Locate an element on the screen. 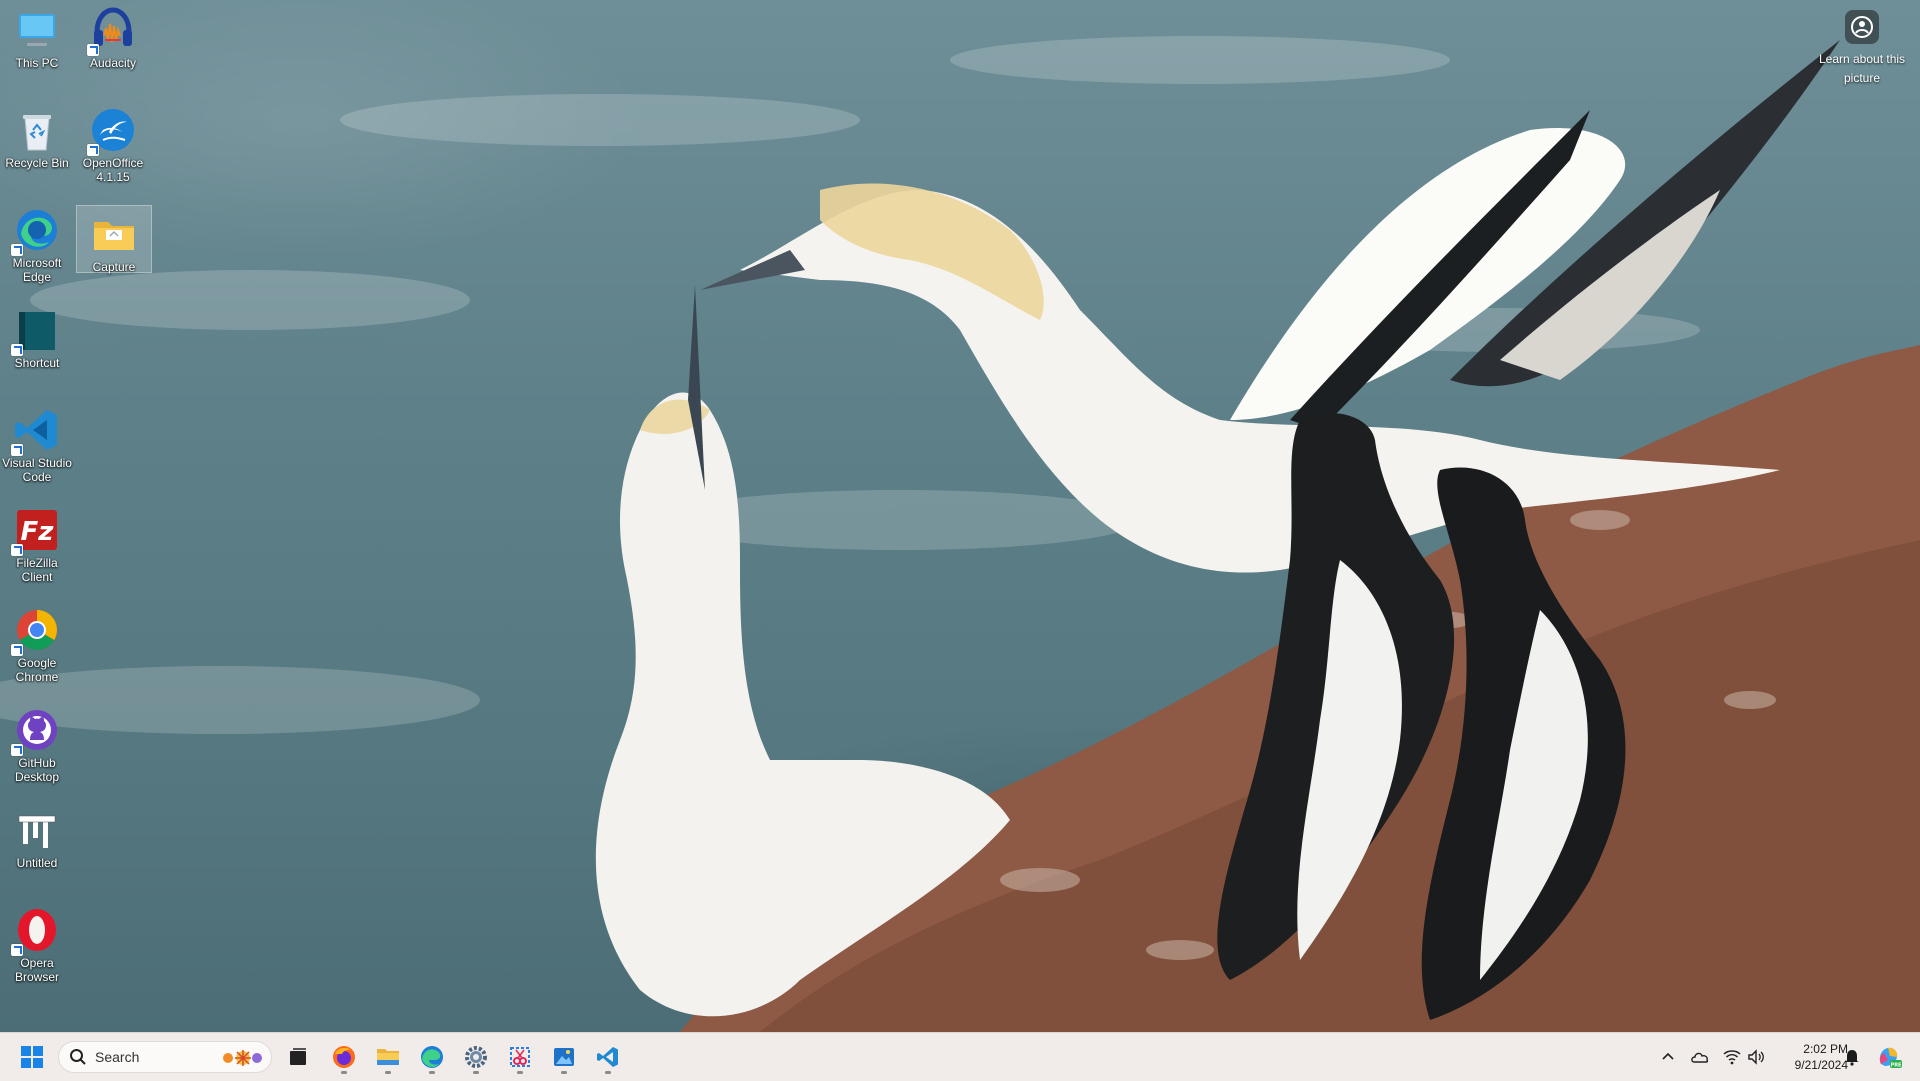  untitled-icon is located at coordinates (37, 830).